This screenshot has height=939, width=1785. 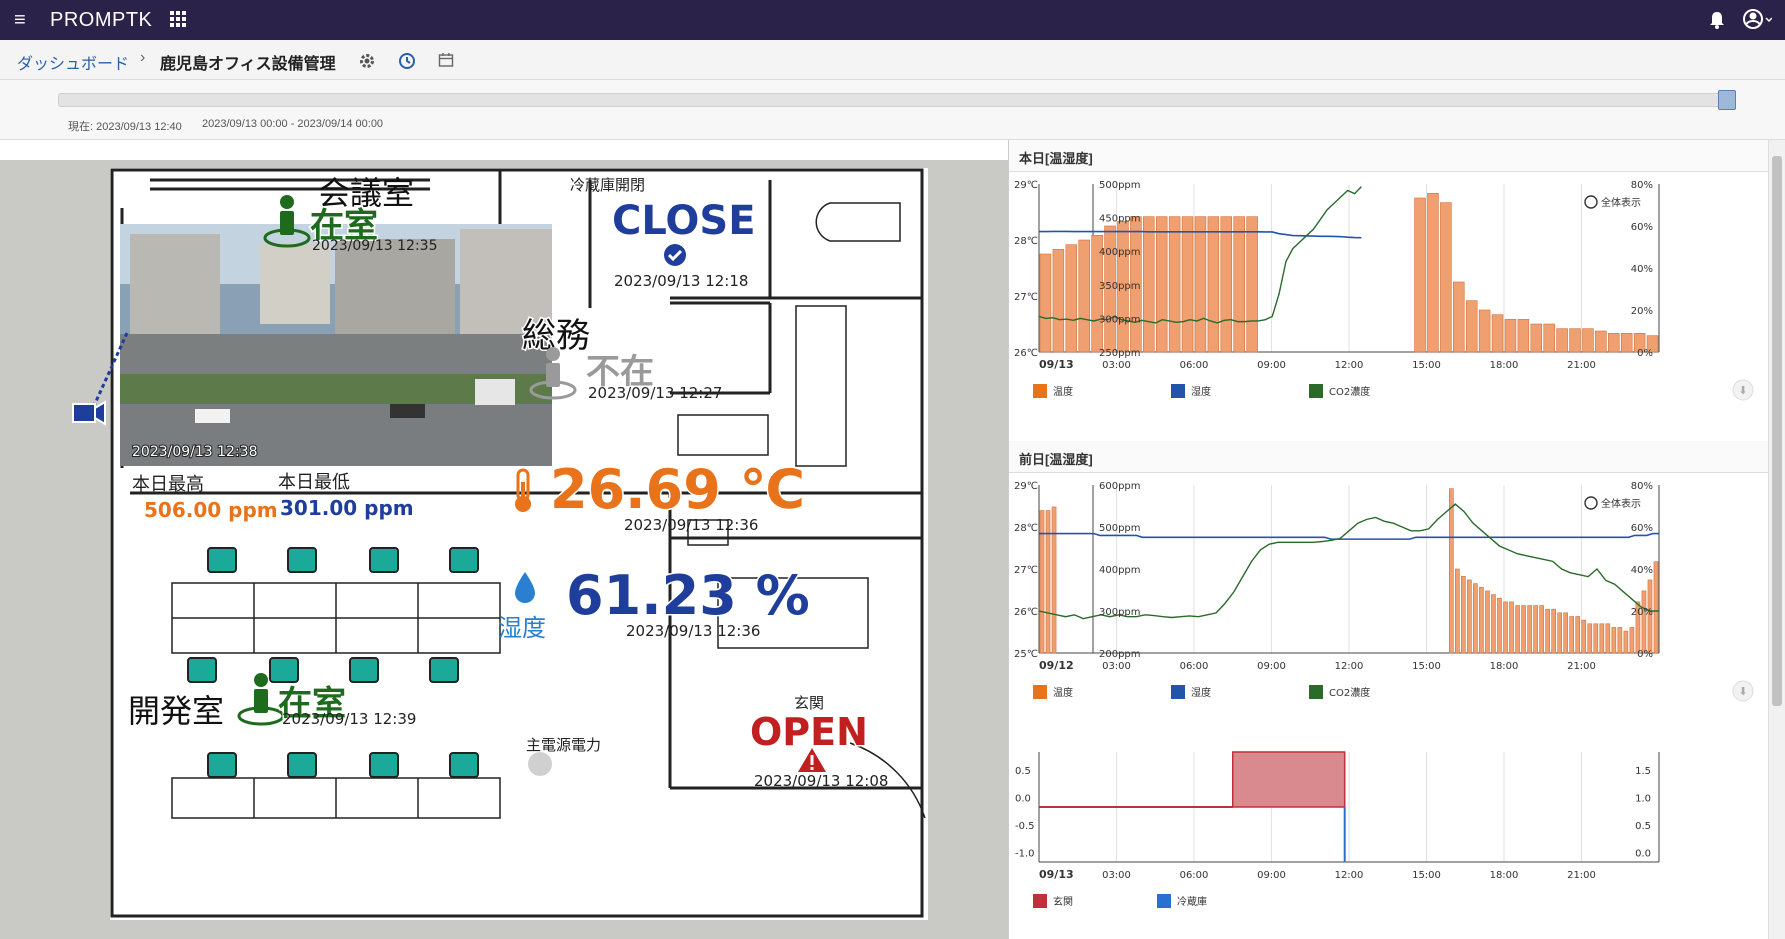 I want to click on current-time-label: 現在: 2023/09/13 12:40, so click(x=125, y=127).